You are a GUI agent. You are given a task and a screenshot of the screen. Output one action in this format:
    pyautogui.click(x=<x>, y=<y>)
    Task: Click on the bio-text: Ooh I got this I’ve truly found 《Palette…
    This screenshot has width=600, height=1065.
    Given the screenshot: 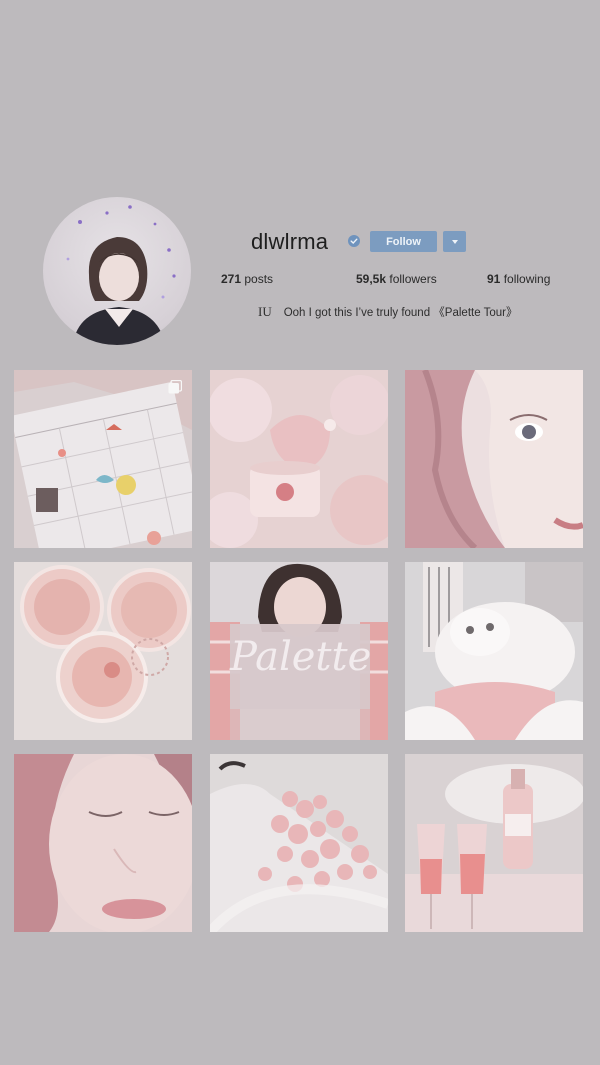 What is the action you would take?
    pyautogui.click(x=400, y=313)
    